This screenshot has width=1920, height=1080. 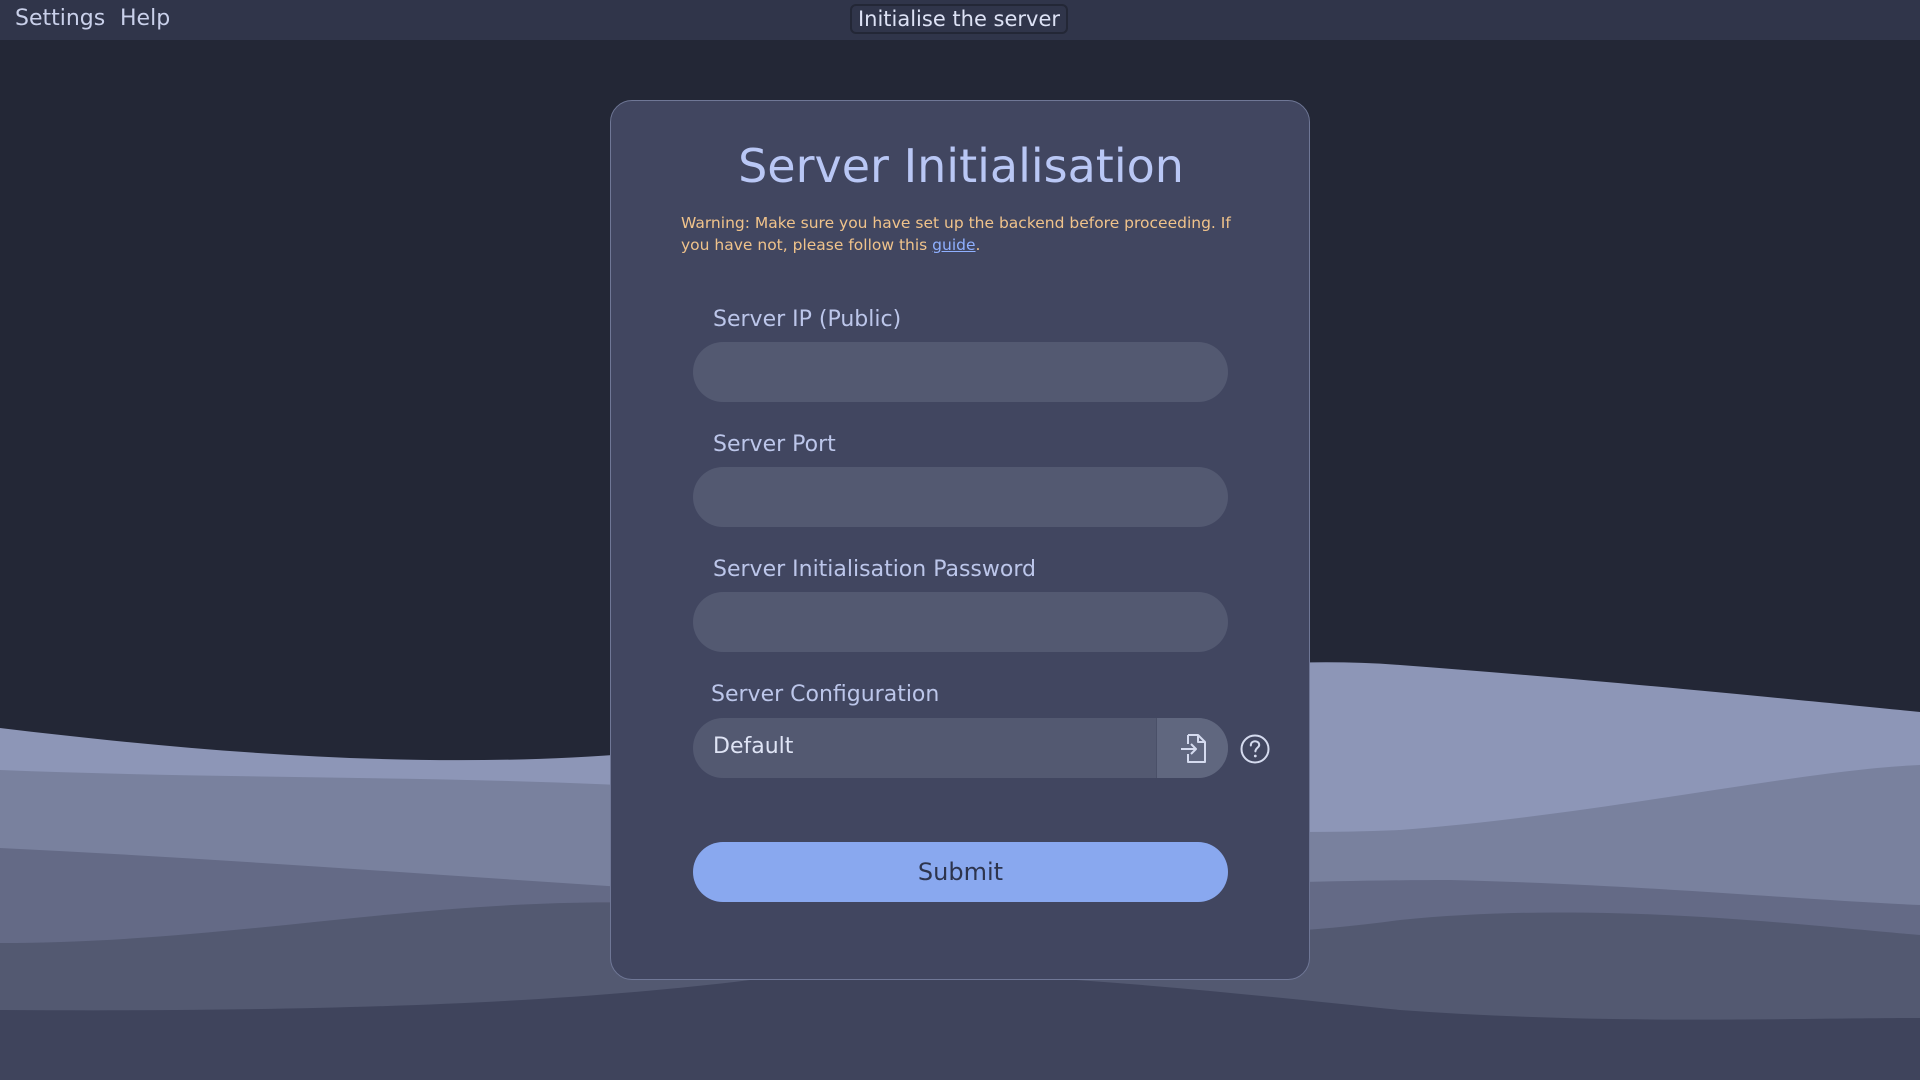 I want to click on server-password-input, so click(x=960, y=622).